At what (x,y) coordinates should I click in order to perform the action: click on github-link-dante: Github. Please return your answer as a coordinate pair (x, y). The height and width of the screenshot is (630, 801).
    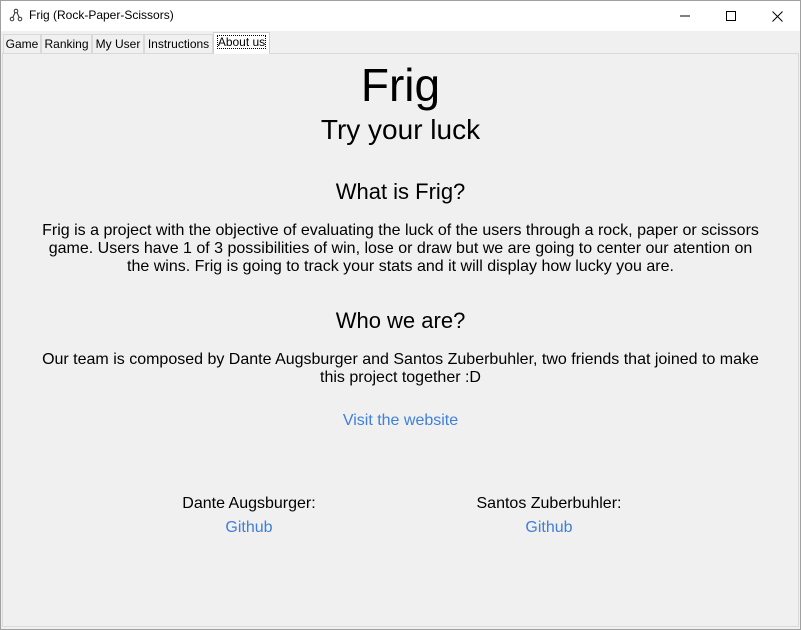
    Looking at the image, I should click on (248, 528).